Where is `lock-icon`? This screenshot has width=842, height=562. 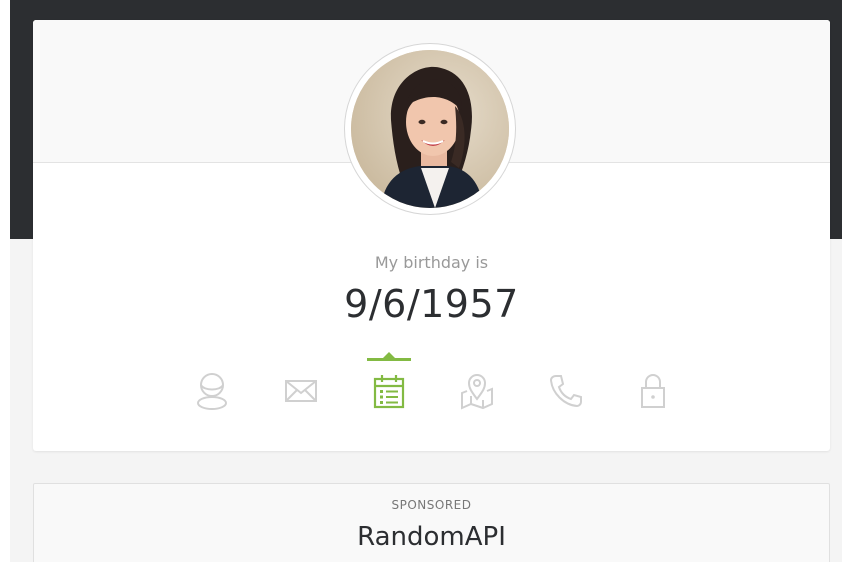 lock-icon is located at coordinates (653, 391).